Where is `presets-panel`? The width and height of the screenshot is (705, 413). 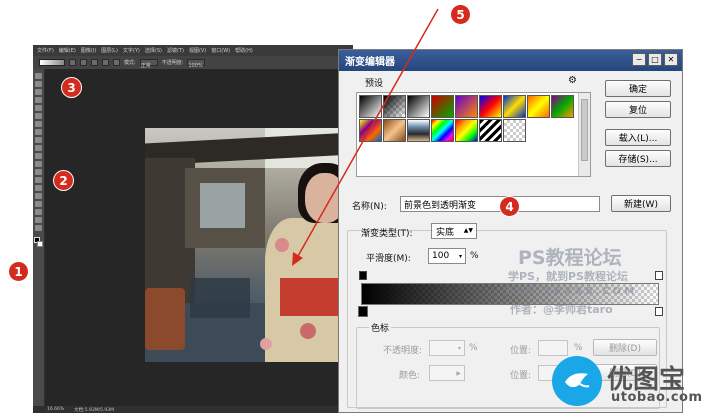
presets-panel is located at coordinates (473, 134).